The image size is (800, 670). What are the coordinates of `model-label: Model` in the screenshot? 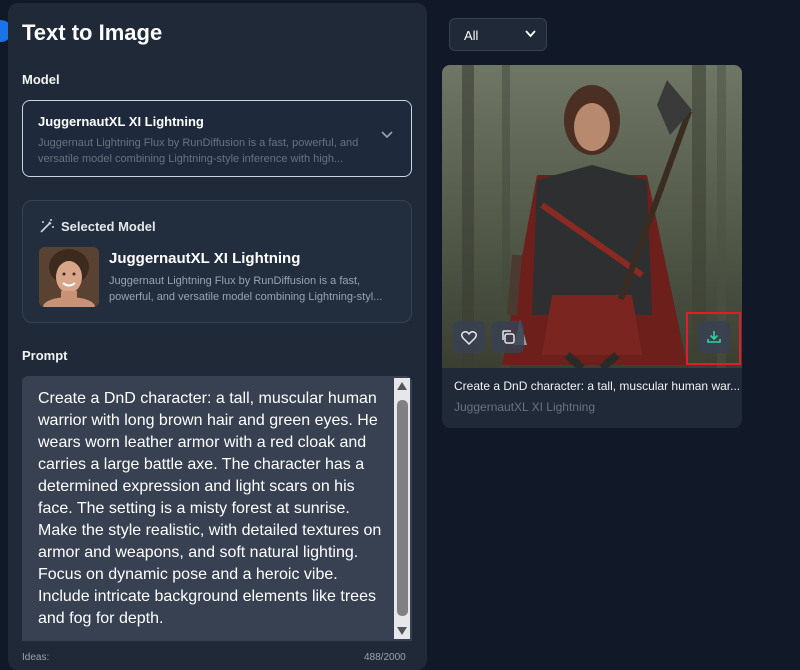 It's located at (41, 79).